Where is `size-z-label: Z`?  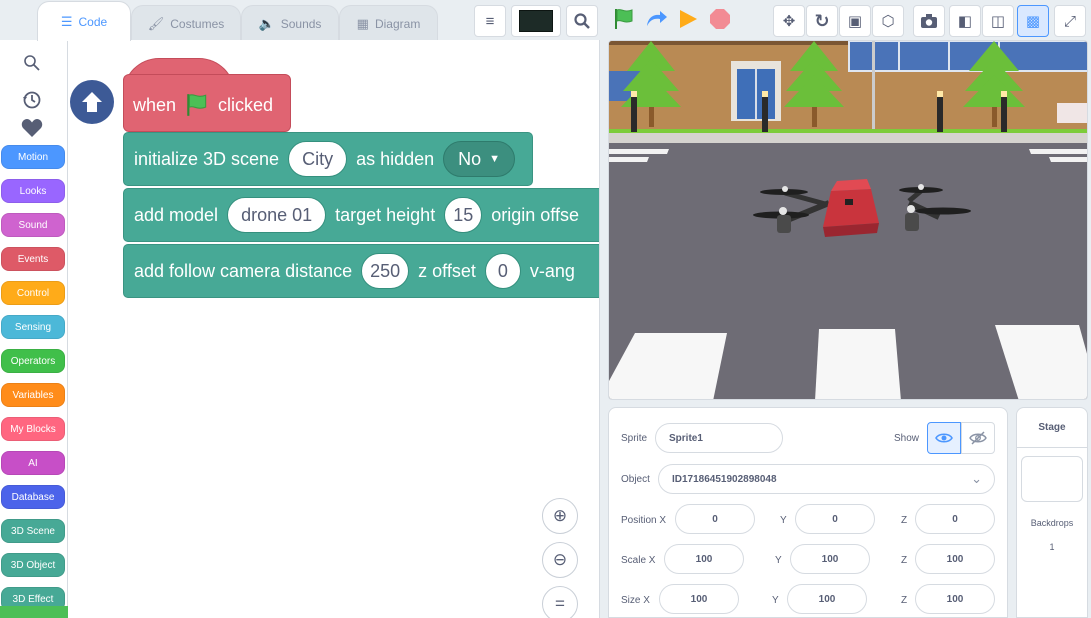 size-z-label: Z is located at coordinates (904, 600).